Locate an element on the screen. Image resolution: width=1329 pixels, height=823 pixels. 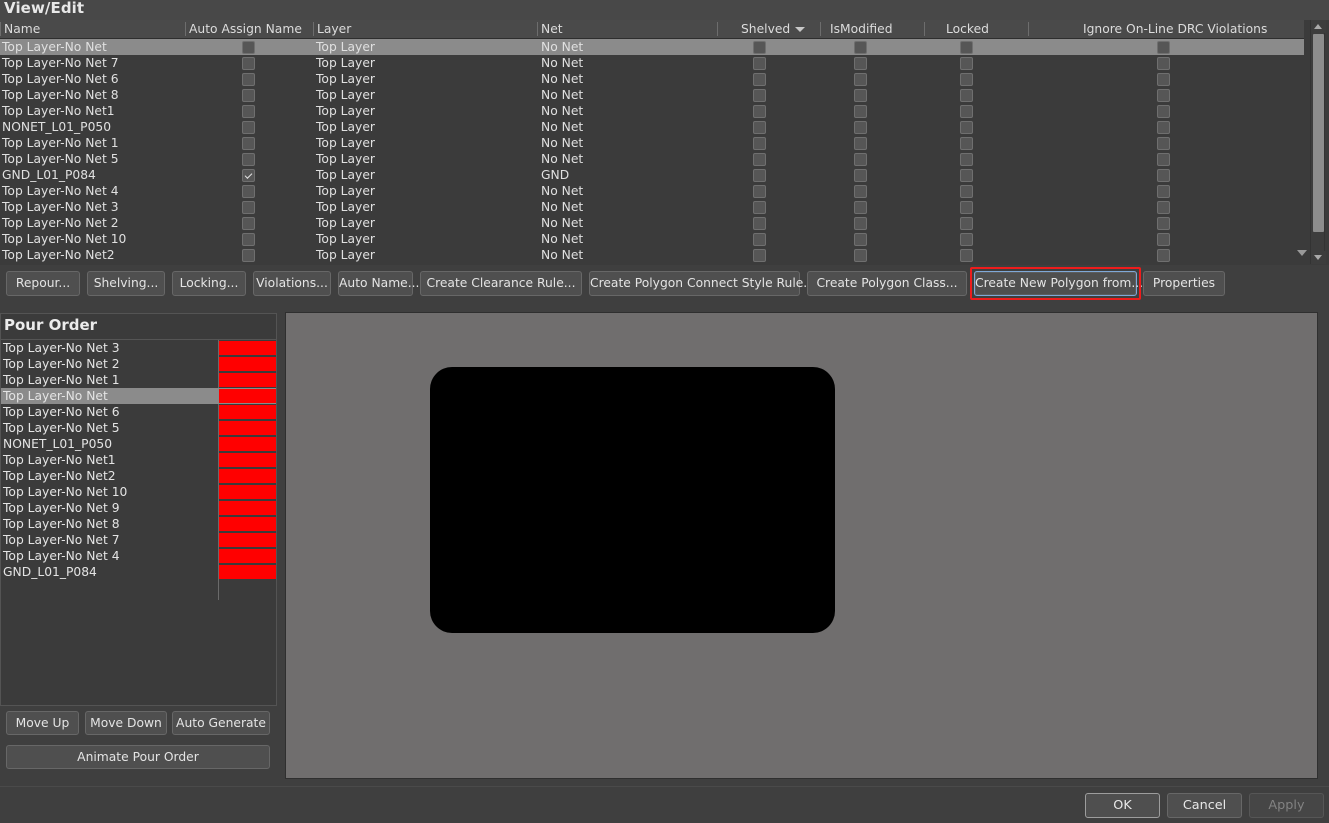
list-item: Top Layer-No Net 2 is located at coordinates (138, 364).